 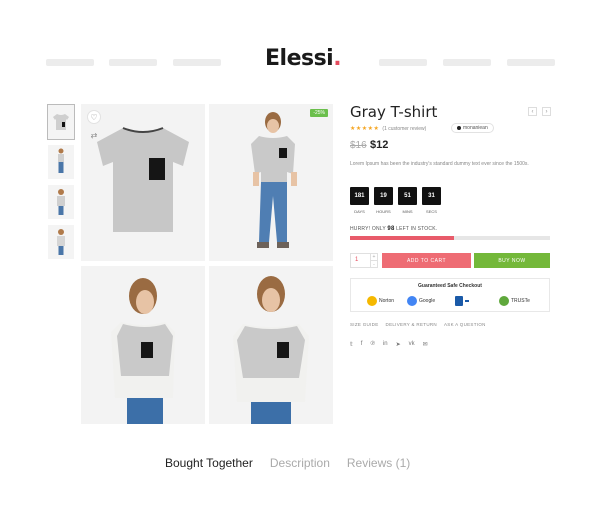 What do you see at coordinates (271, 345) in the screenshot?
I see `product-photo-model-closeup` at bounding box center [271, 345].